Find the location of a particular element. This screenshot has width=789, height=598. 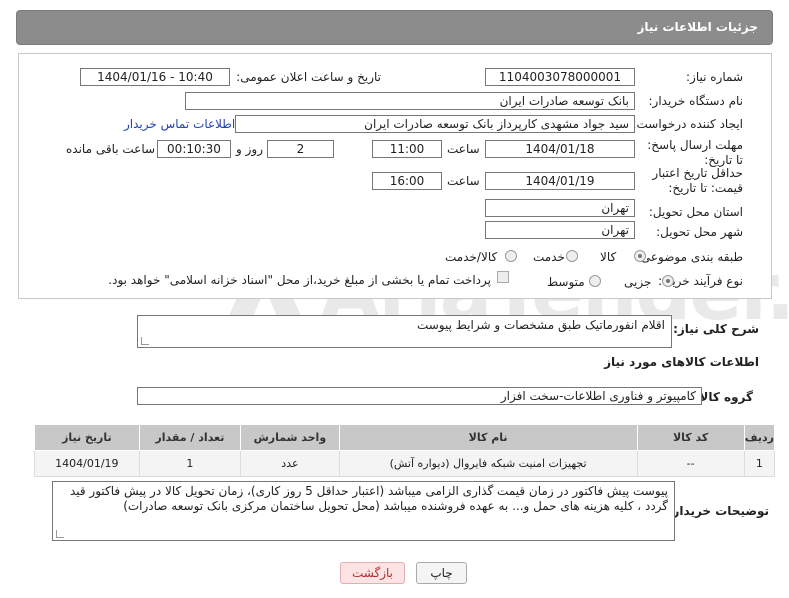

goods-section-title: اطلاعات کالاهای مورد نیاز is located at coordinates (681, 362).